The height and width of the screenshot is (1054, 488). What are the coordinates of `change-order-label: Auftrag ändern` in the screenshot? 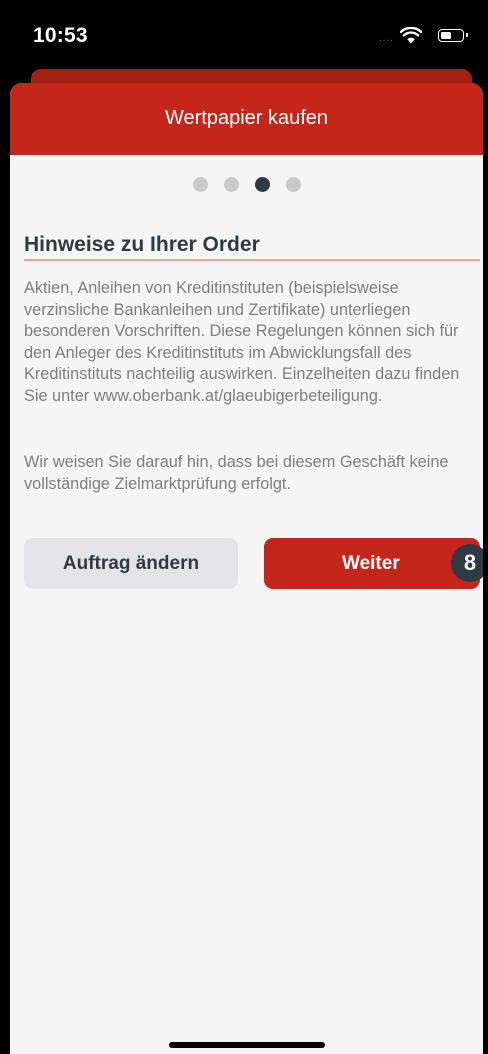 It's located at (131, 563).